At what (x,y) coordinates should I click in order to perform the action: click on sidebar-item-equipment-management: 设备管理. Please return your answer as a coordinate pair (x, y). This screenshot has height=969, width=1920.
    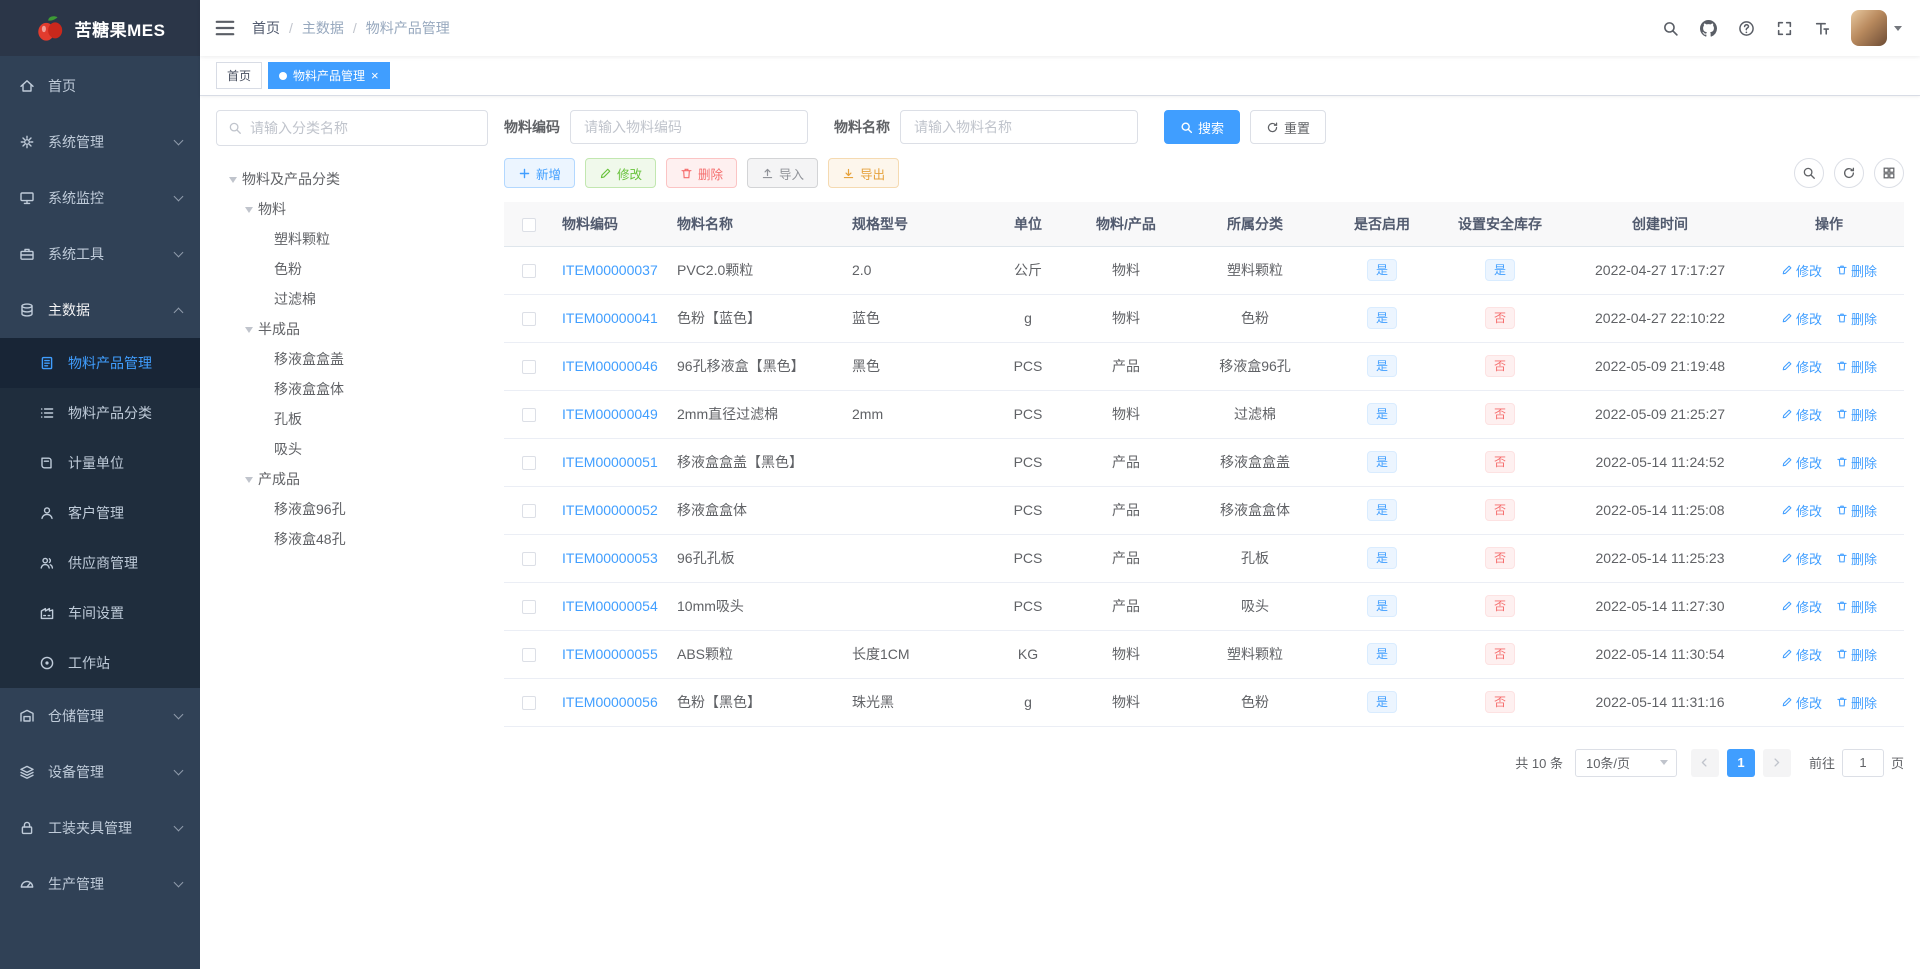
    Looking at the image, I should click on (100, 772).